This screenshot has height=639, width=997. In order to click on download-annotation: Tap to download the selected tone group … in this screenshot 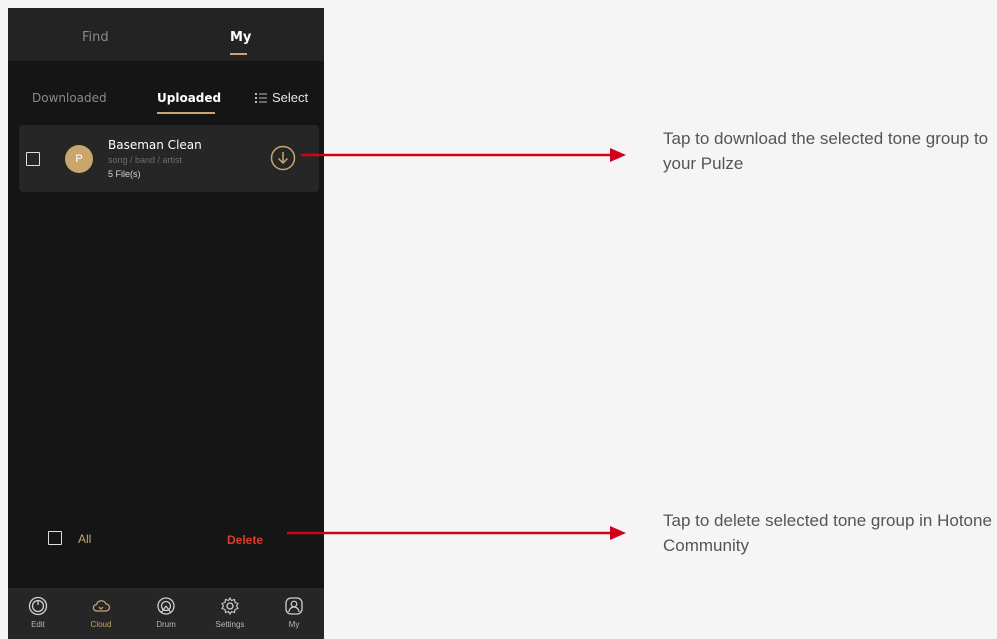, I will do `click(826, 151)`.